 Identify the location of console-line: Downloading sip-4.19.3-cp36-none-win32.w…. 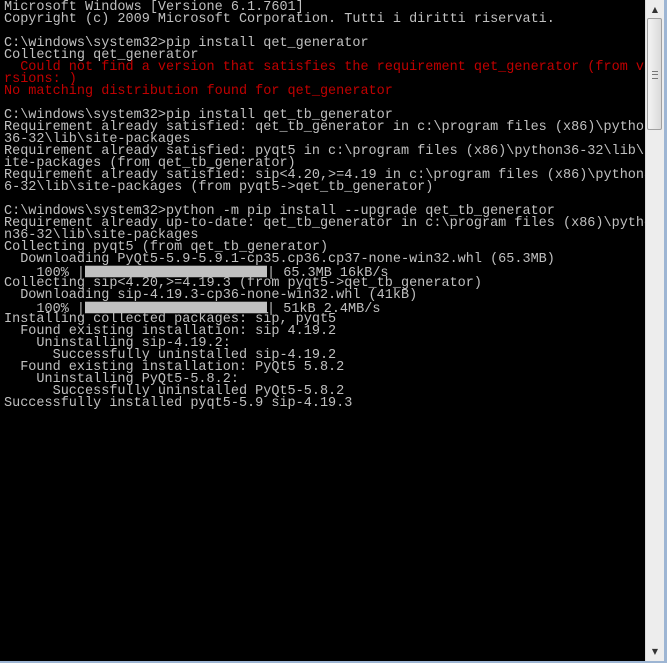
(211, 295).